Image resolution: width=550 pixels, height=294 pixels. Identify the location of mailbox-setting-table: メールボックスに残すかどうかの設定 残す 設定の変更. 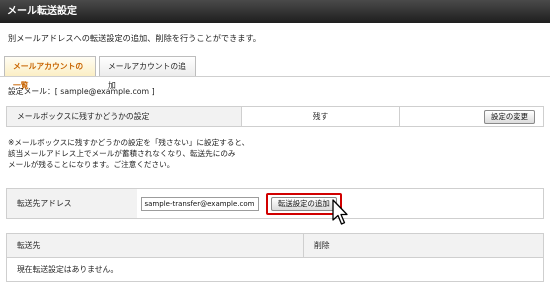
(275, 116).